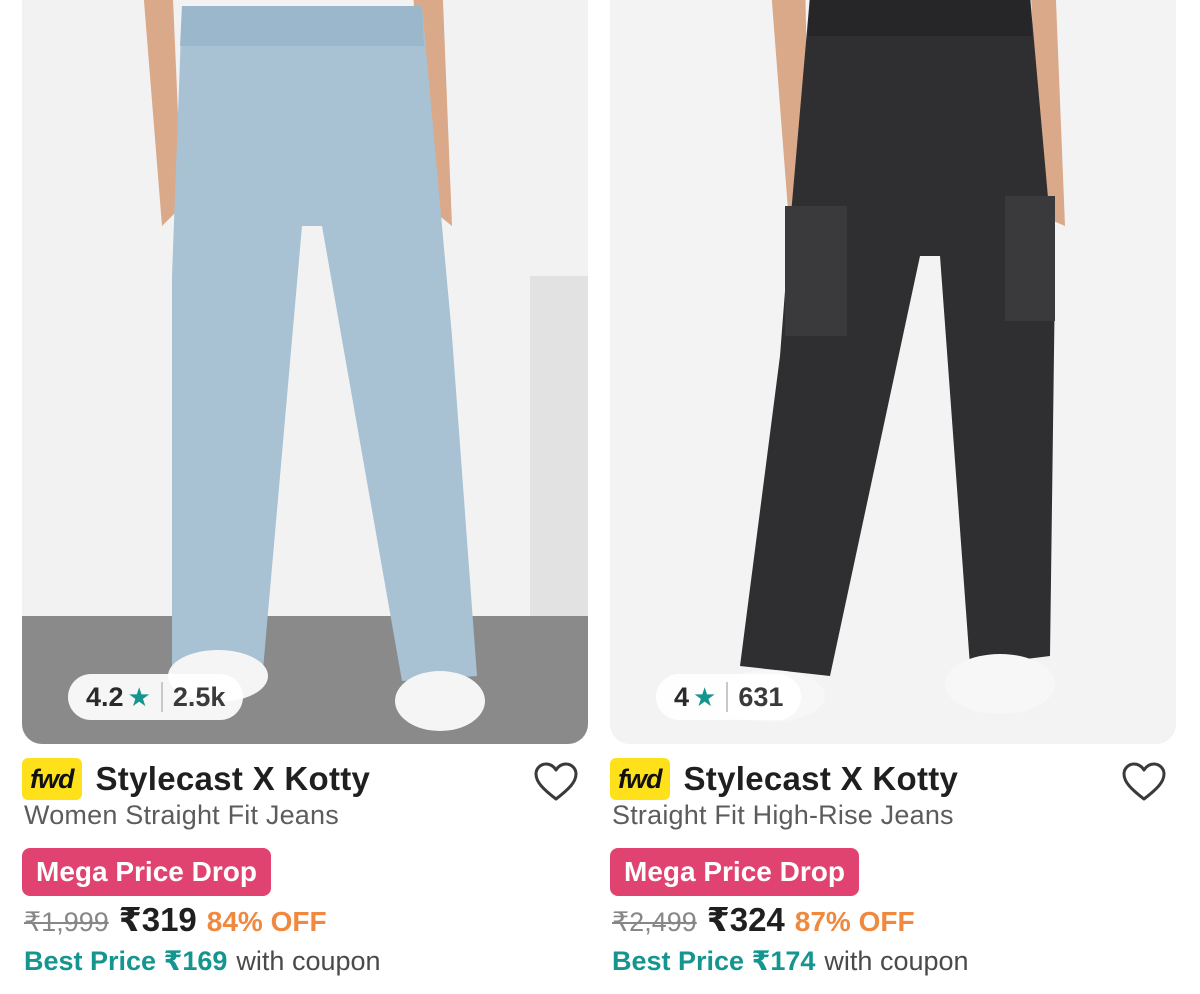 Image resolution: width=1200 pixels, height=994 pixels. I want to click on rating-value: 4, so click(682, 696).